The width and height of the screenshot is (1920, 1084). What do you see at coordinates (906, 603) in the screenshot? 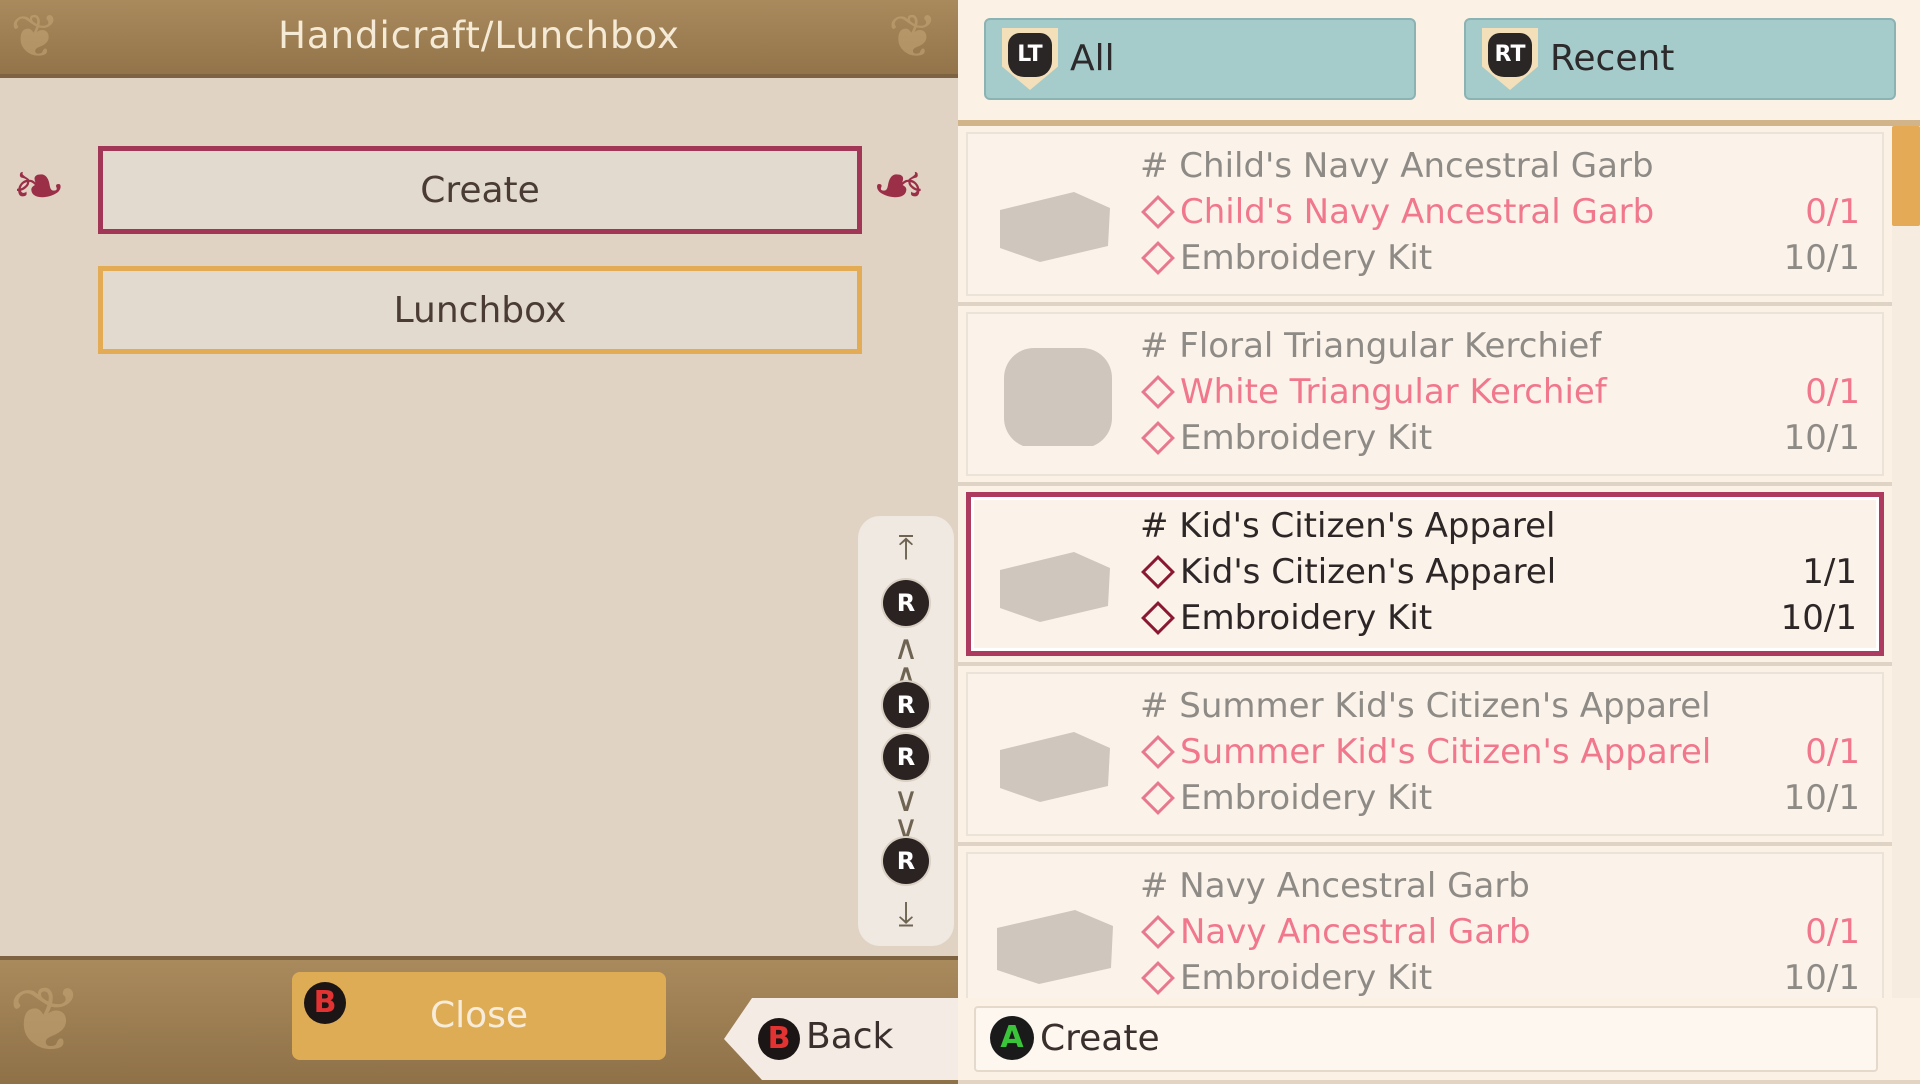
I see `r-stick-up-icon: R` at bounding box center [906, 603].